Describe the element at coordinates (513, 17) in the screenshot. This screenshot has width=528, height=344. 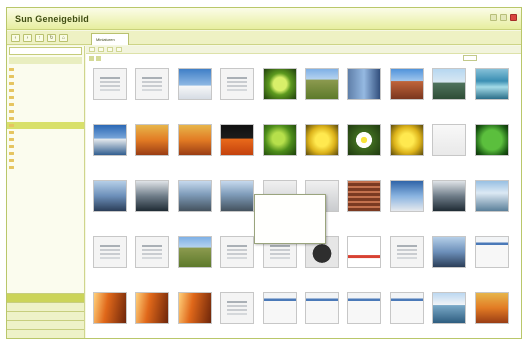
I see `close-icon` at that location.